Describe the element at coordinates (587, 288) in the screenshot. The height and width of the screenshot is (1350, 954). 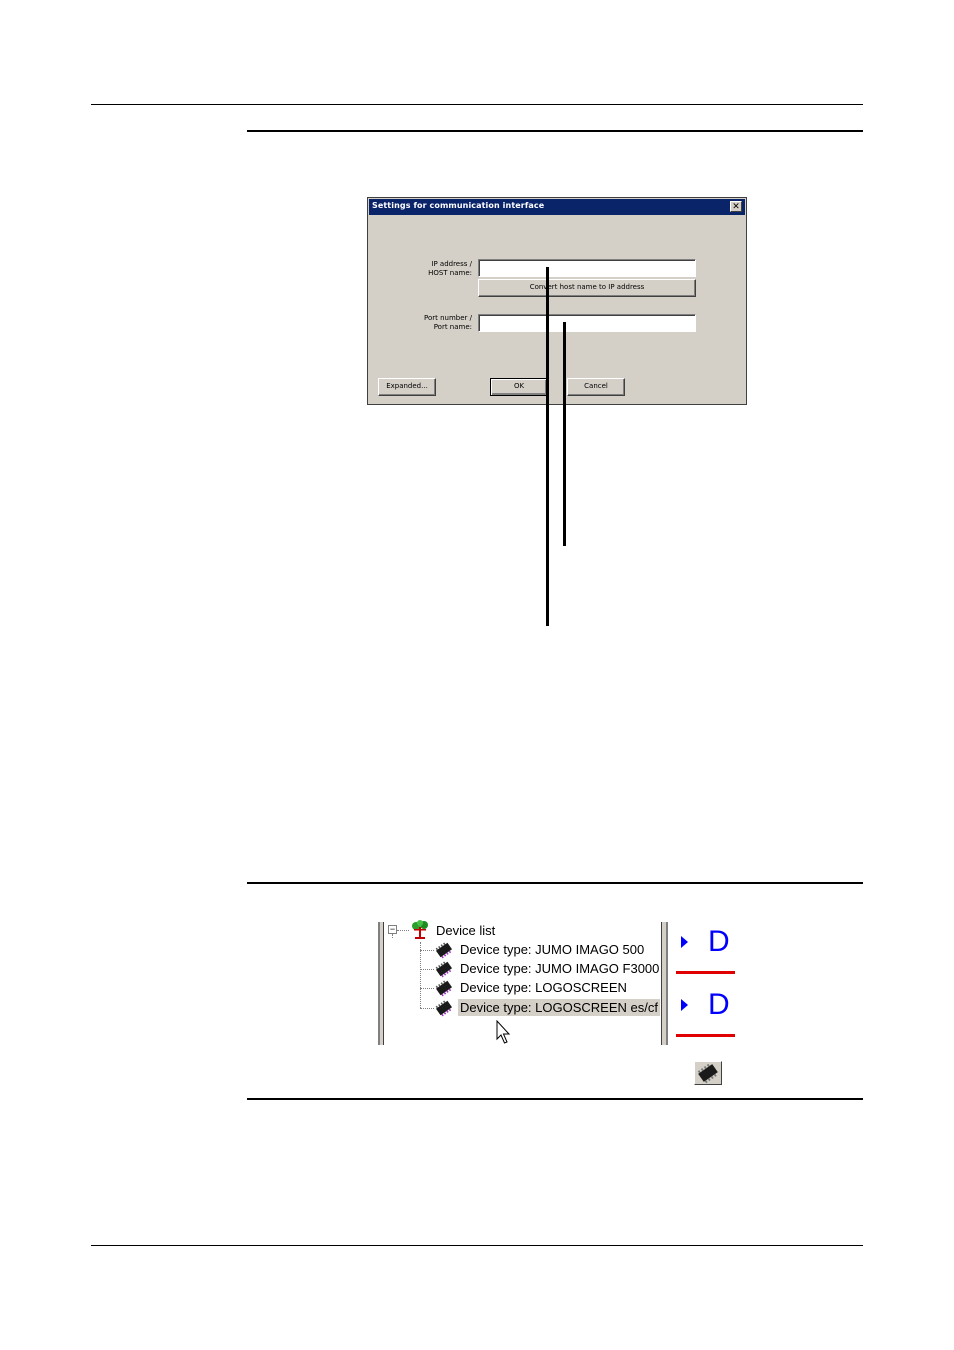
I see `convert-host-button: Convert host name to IP address` at that location.